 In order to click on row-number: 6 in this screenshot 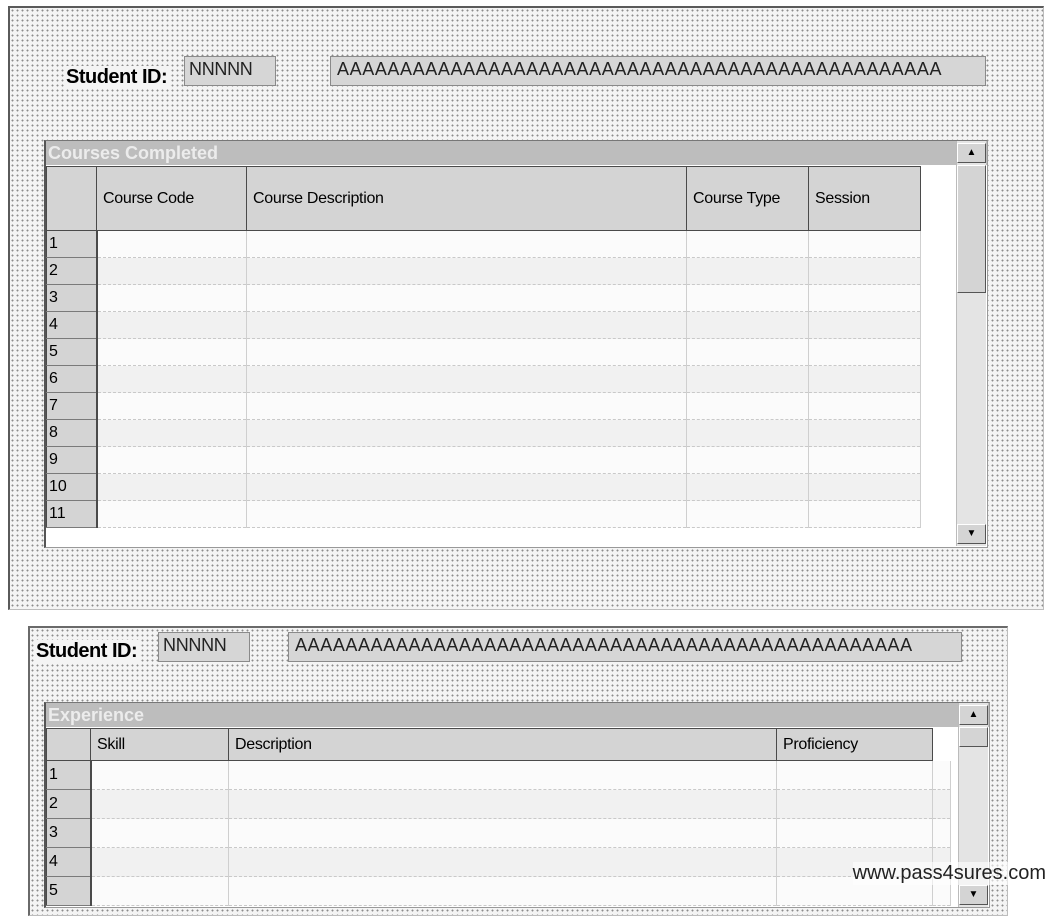, I will do `click(72, 379)`.